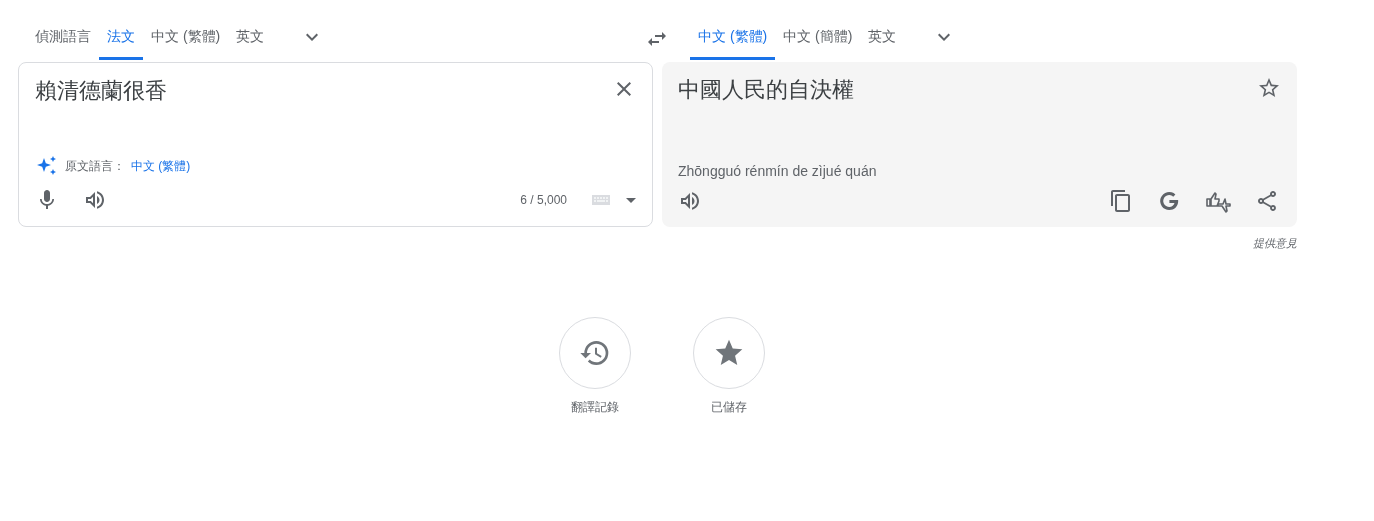 This screenshot has width=1374, height=521. Describe the element at coordinates (101, 91) in the screenshot. I see `source-text: 賴清德蘭很香` at that location.